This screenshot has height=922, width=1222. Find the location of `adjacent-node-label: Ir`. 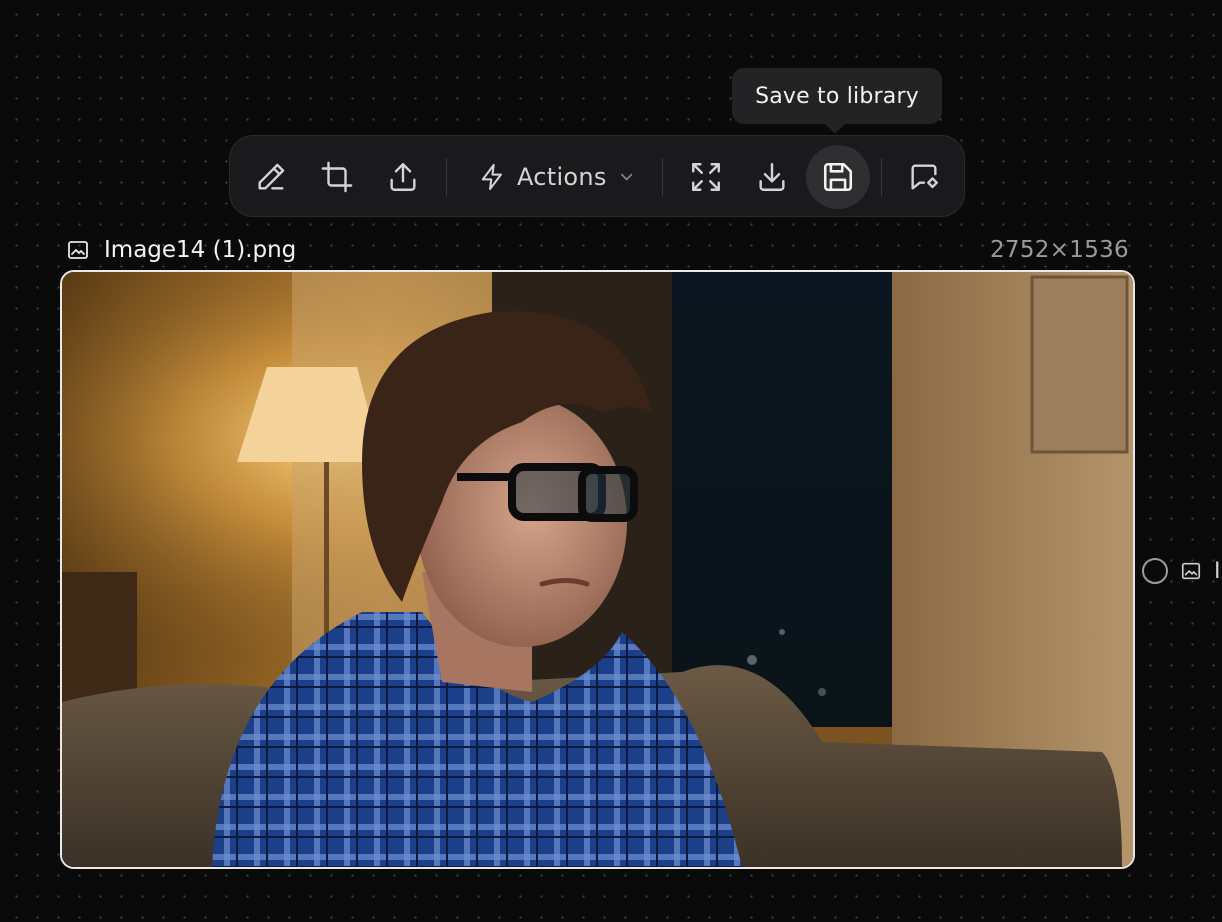

adjacent-node-label: Ir is located at coordinates (1218, 571).